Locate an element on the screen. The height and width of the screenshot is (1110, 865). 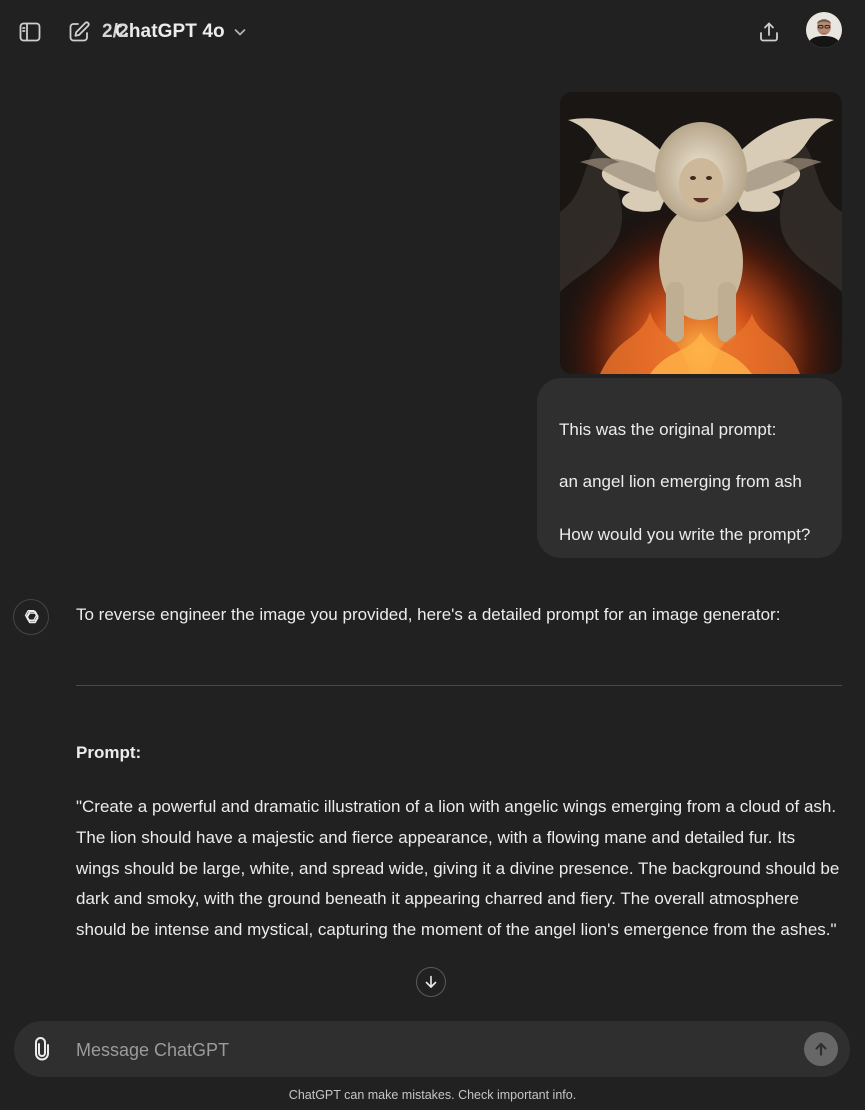
send-button is located at coordinates (821, 1049).